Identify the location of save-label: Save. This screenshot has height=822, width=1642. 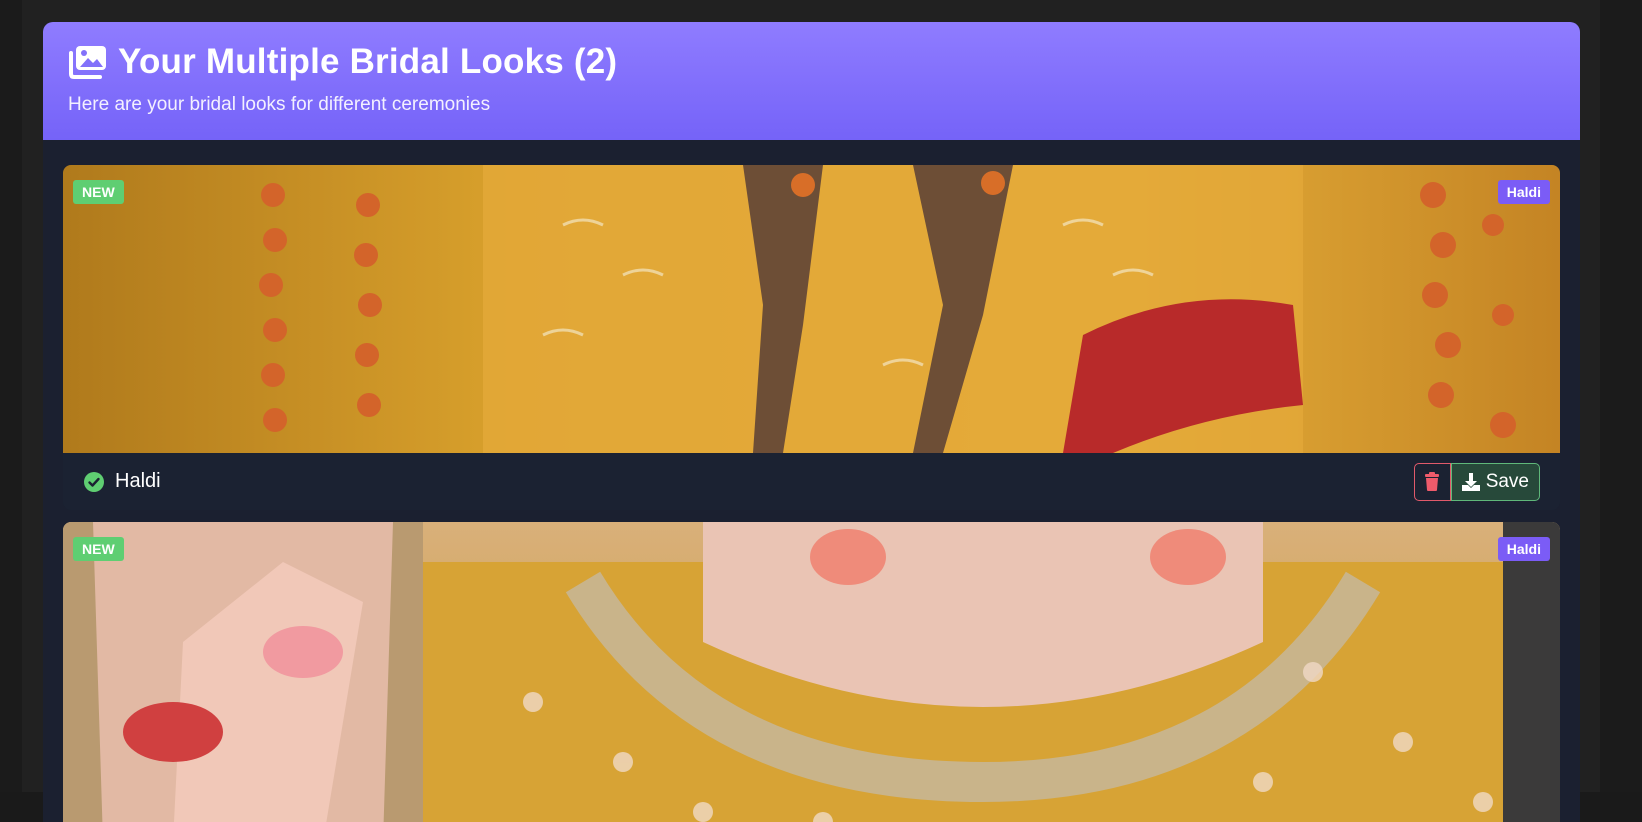
(1507, 481).